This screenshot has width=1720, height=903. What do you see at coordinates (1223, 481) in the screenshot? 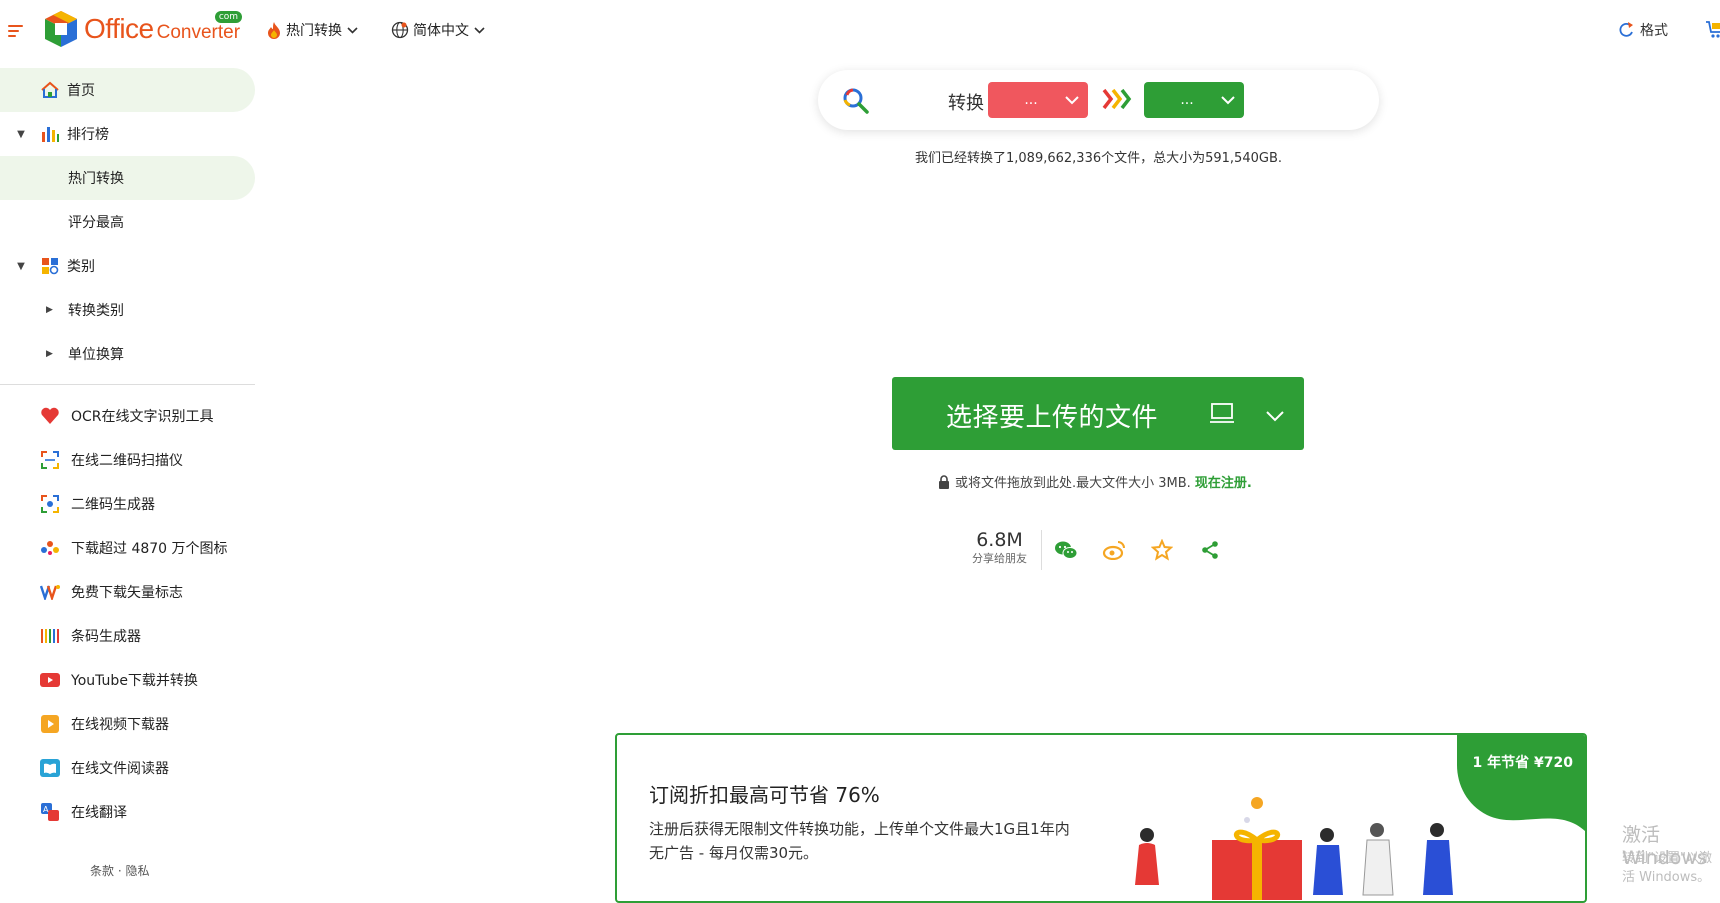
I see `register-link: 现在注册.` at bounding box center [1223, 481].